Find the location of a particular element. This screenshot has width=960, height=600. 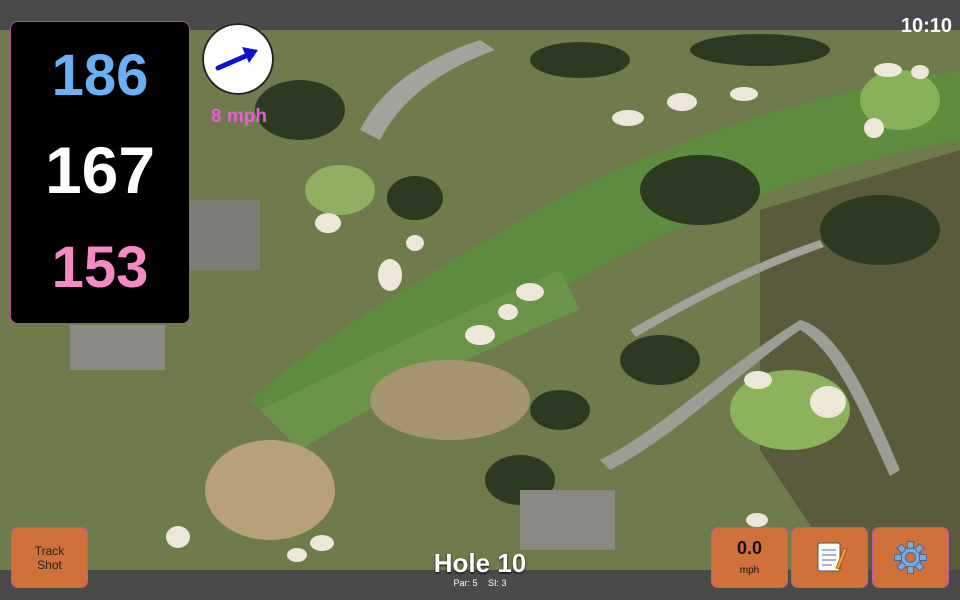

back-distance: 186 is located at coordinates (100, 75).